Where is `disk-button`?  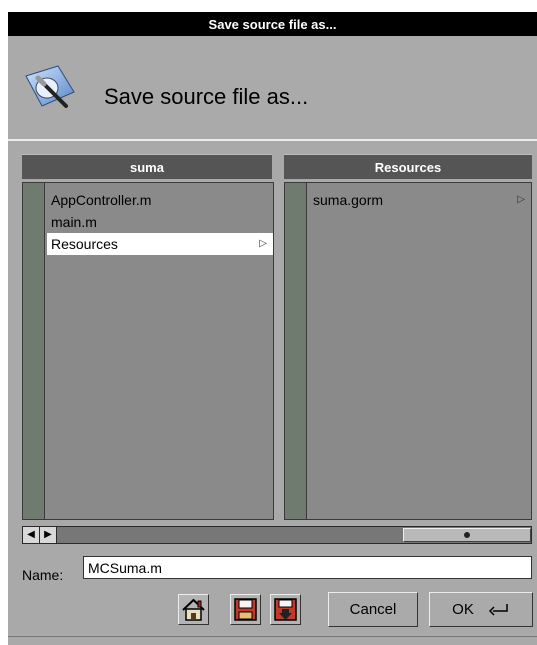 disk-button is located at coordinates (245, 609).